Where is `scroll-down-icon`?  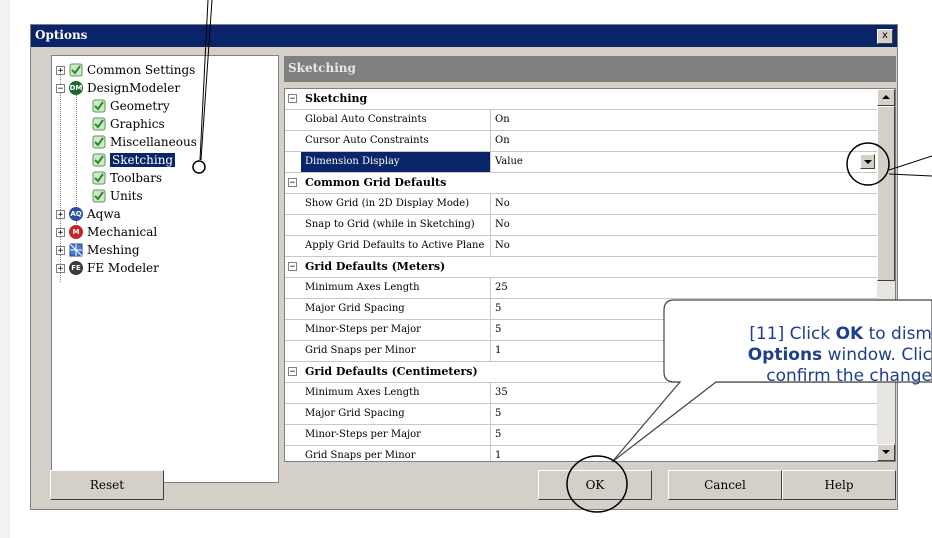 scroll-down-icon is located at coordinates (886, 452).